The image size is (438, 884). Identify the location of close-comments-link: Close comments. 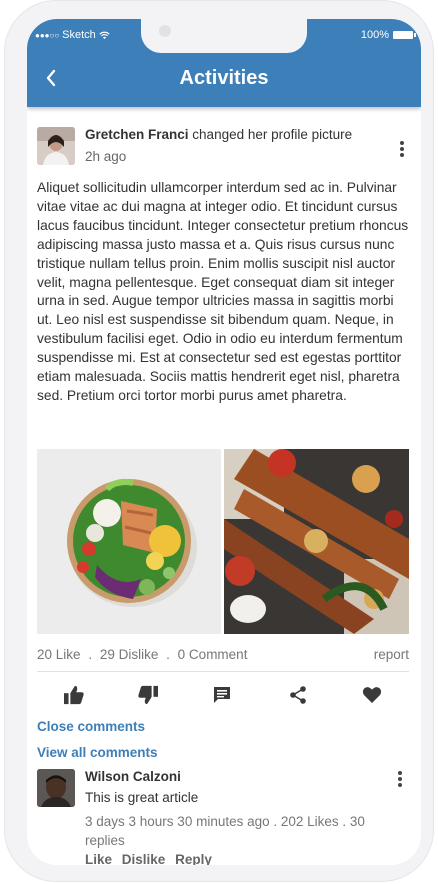
(91, 726).